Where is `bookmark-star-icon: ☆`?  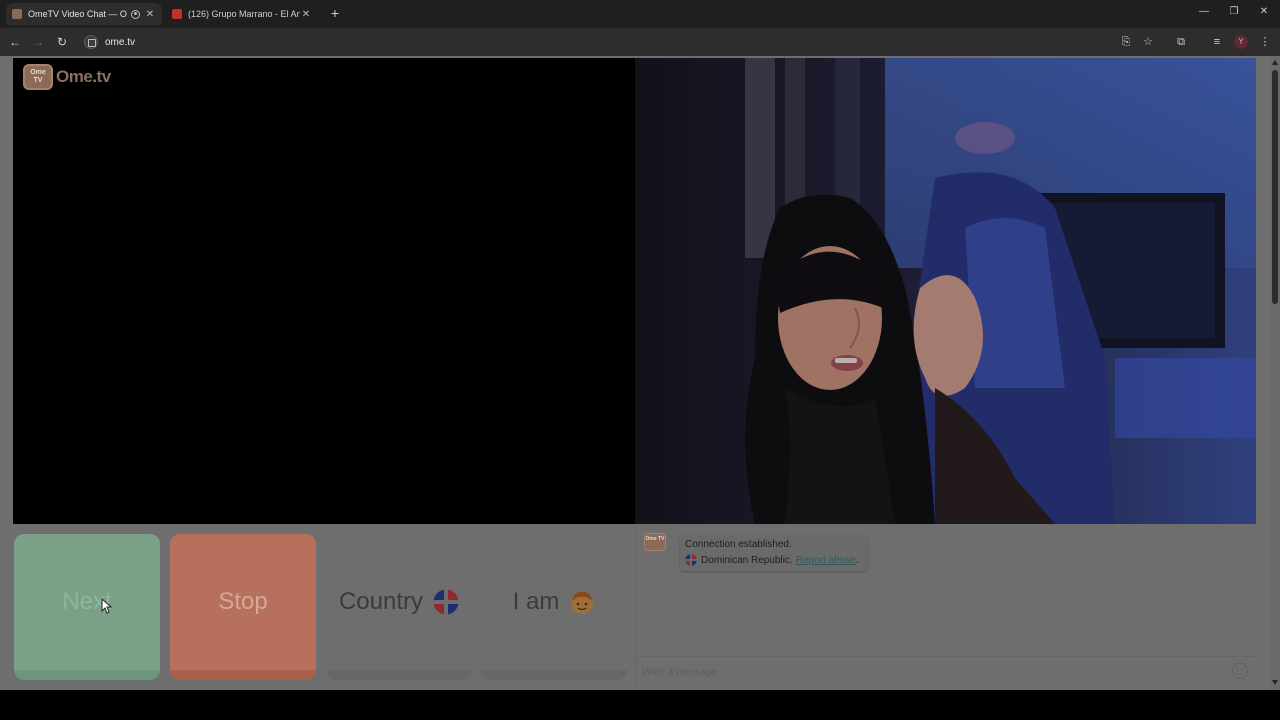
bookmark-star-icon: ☆ is located at coordinates (1148, 42).